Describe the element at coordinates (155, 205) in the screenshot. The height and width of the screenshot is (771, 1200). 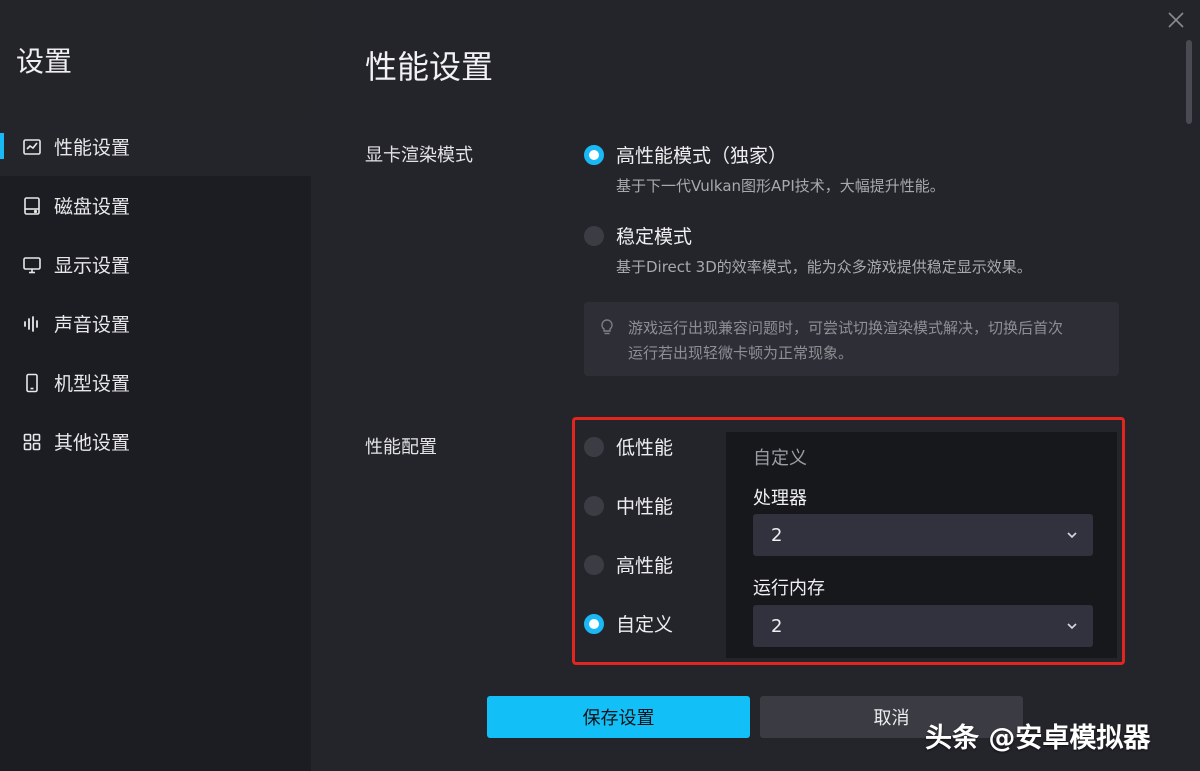
I see `sidebar-item-disk: 磁盘设置` at that location.